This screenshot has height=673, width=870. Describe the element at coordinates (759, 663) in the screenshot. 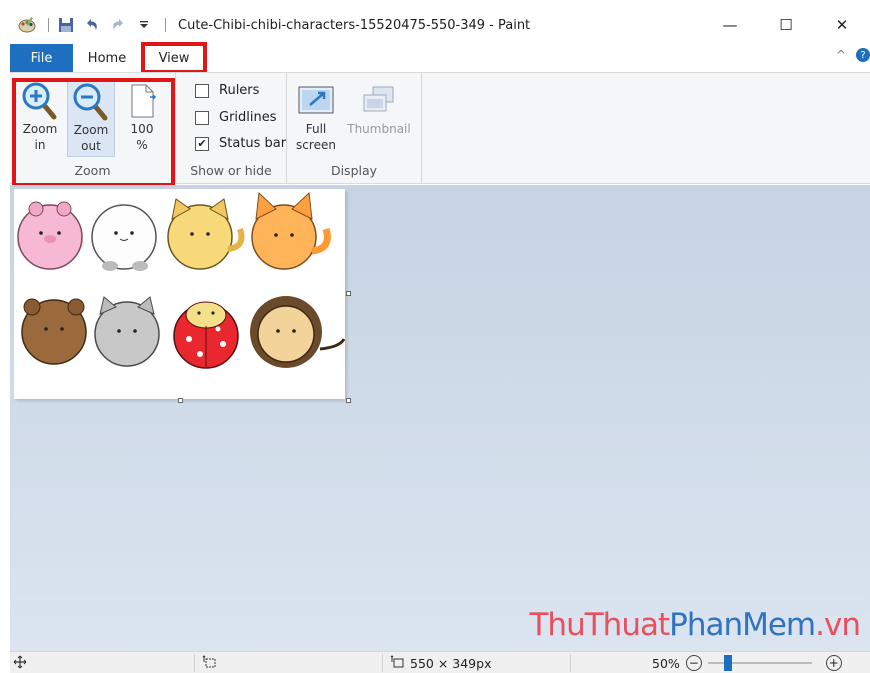

I see `zoom-slider` at that location.